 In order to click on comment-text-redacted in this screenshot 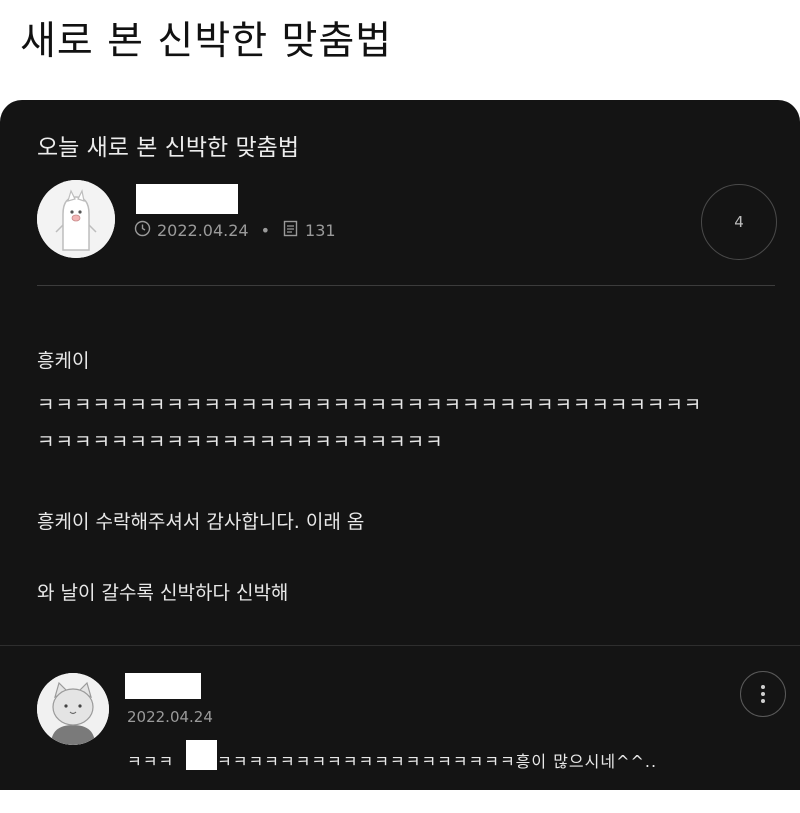, I will do `click(201, 755)`.